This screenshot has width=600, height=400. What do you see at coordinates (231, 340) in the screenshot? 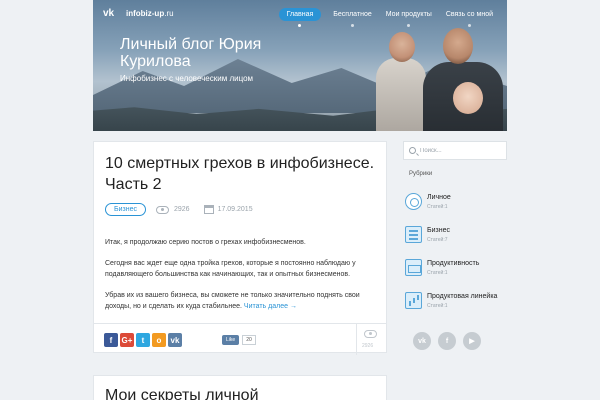
I see `like-button: Like` at bounding box center [231, 340].